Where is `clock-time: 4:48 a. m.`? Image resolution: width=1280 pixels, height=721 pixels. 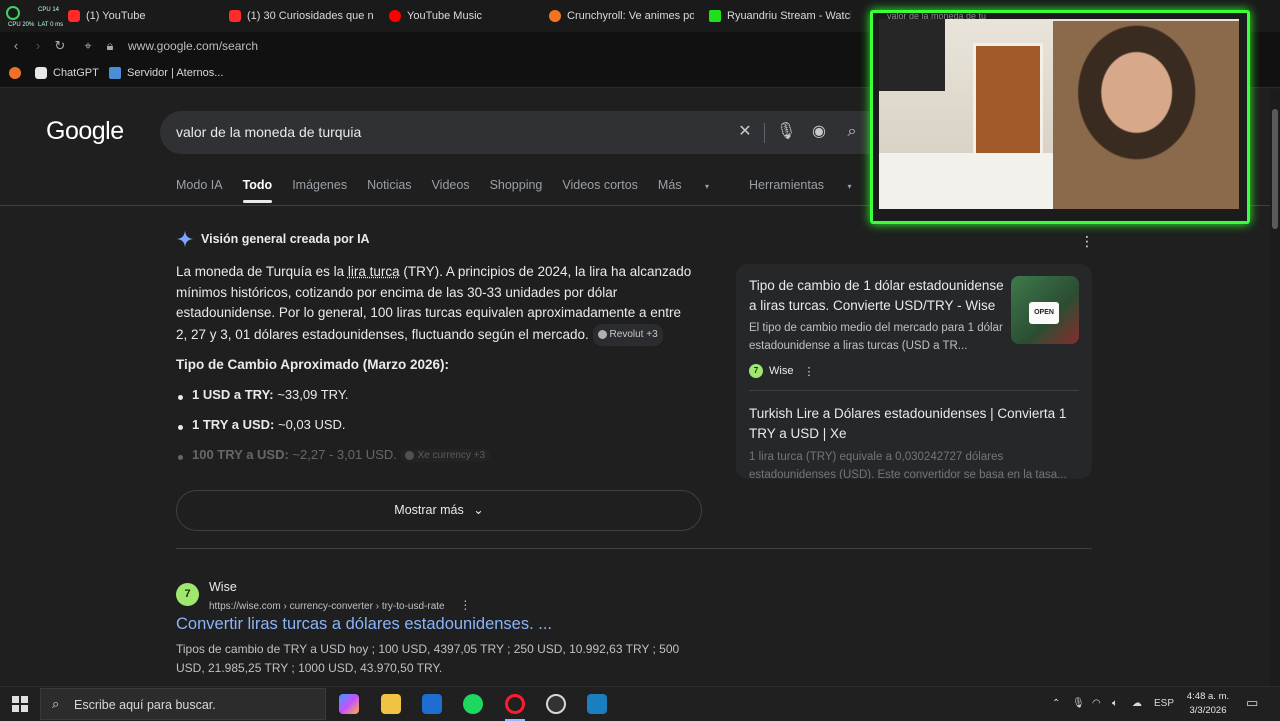 clock-time: 4:48 a. m. is located at coordinates (1208, 696).